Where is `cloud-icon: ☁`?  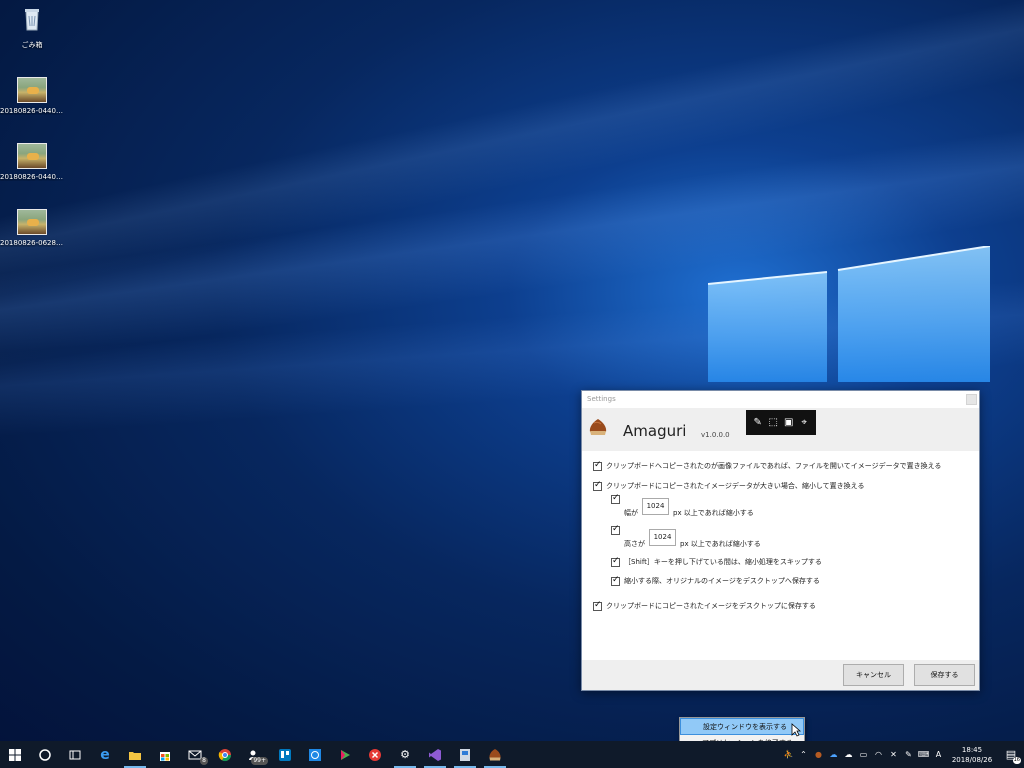 cloud-icon: ☁ is located at coordinates (848, 754).